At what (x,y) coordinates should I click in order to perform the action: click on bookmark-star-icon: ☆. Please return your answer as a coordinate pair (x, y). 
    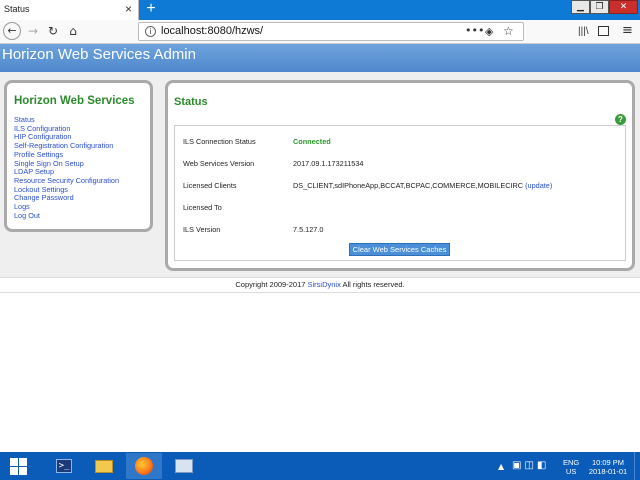
    Looking at the image, I should click on (508, 31).